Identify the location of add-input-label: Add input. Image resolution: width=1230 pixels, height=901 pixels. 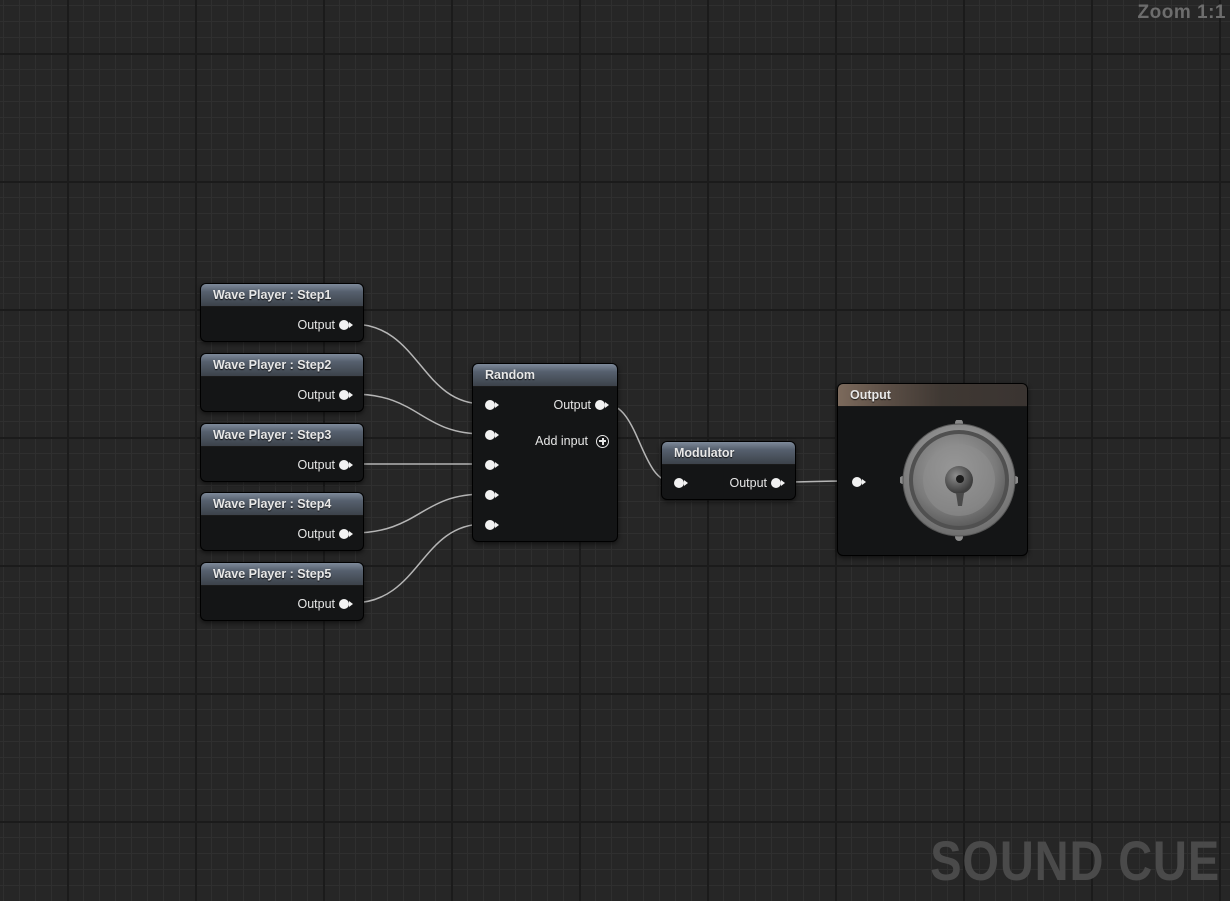
(561, 441).